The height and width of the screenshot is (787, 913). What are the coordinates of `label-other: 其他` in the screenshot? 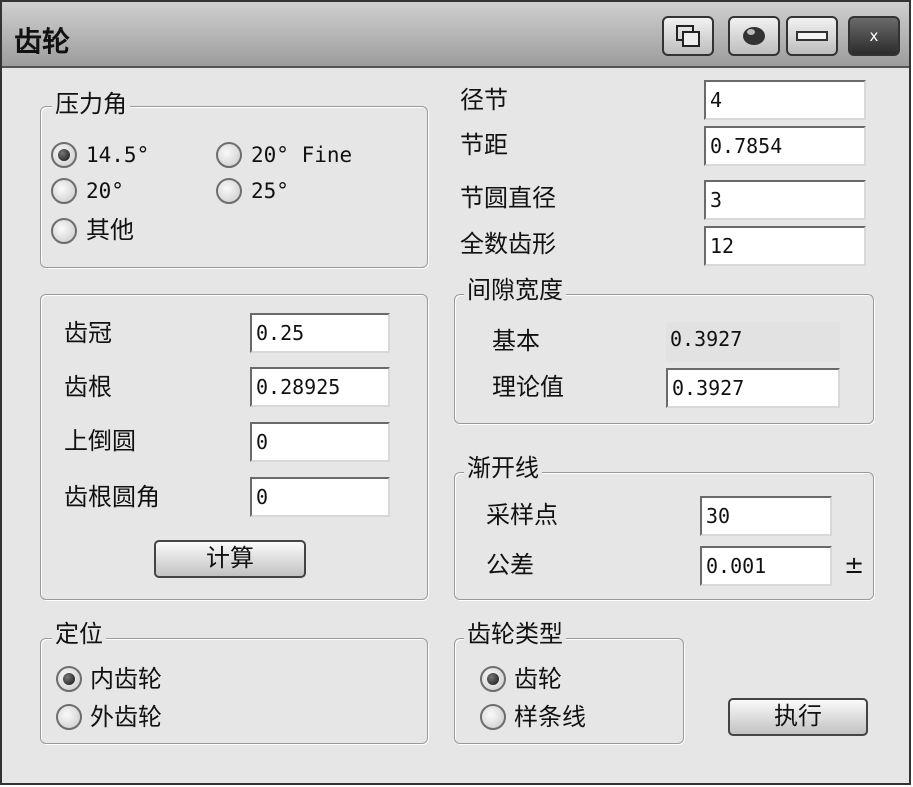 It's located at (110, 230).